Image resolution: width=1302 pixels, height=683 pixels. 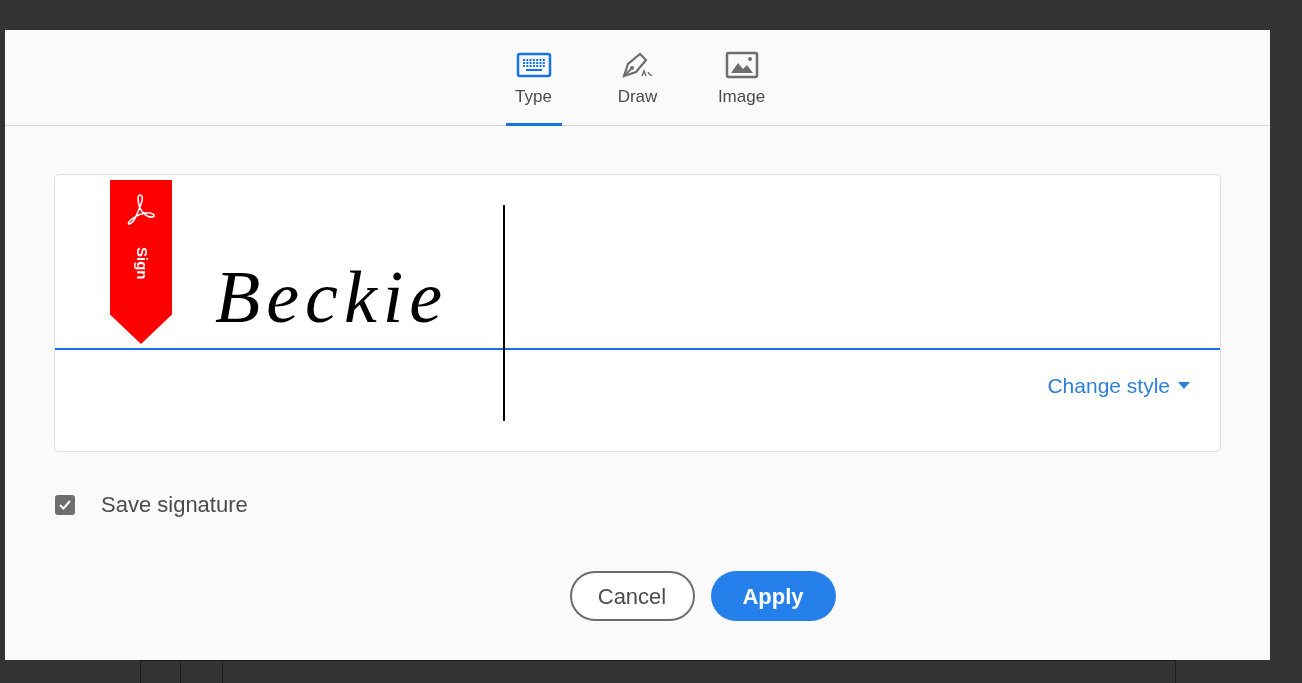 I want to click on ribbon-label: Sign, so click(x=142, y=263).